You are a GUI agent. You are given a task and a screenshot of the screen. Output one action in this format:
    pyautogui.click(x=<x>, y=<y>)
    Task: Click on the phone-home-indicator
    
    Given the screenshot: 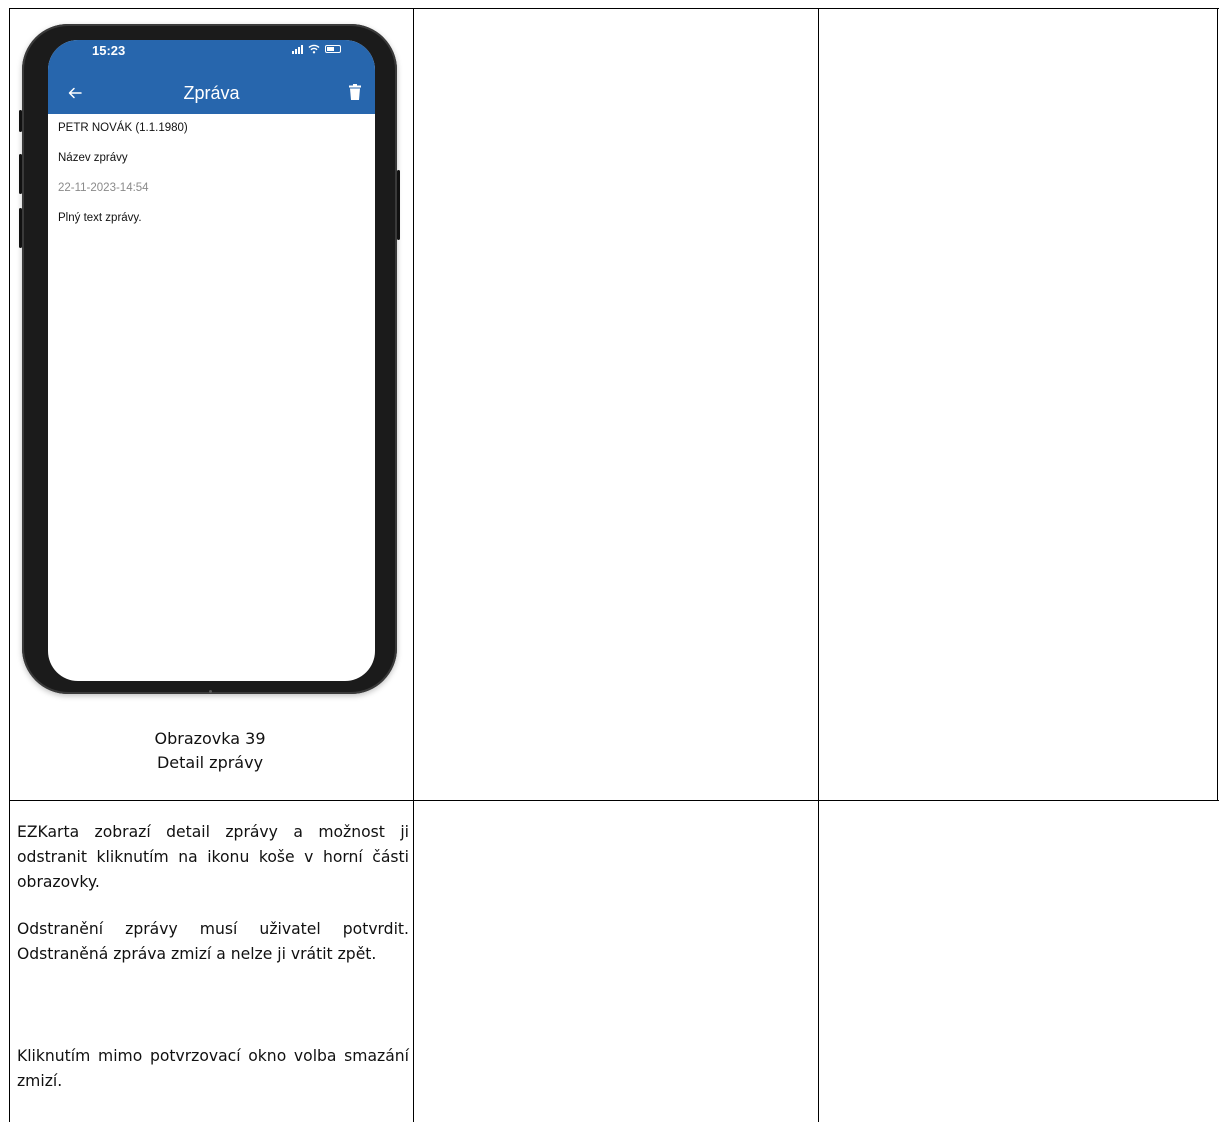 What is the action you would take?
    pyautogui.click(x=210, y=691)
    